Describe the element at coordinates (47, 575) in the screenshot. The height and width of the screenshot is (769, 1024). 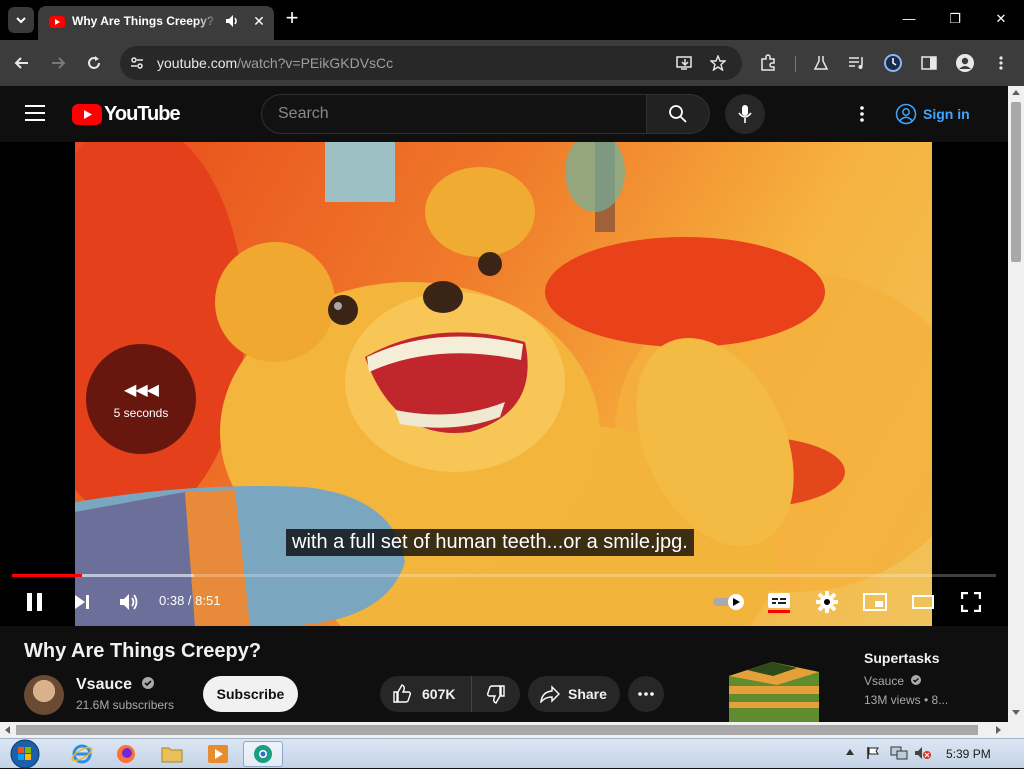
I see `progress-played` at that location.